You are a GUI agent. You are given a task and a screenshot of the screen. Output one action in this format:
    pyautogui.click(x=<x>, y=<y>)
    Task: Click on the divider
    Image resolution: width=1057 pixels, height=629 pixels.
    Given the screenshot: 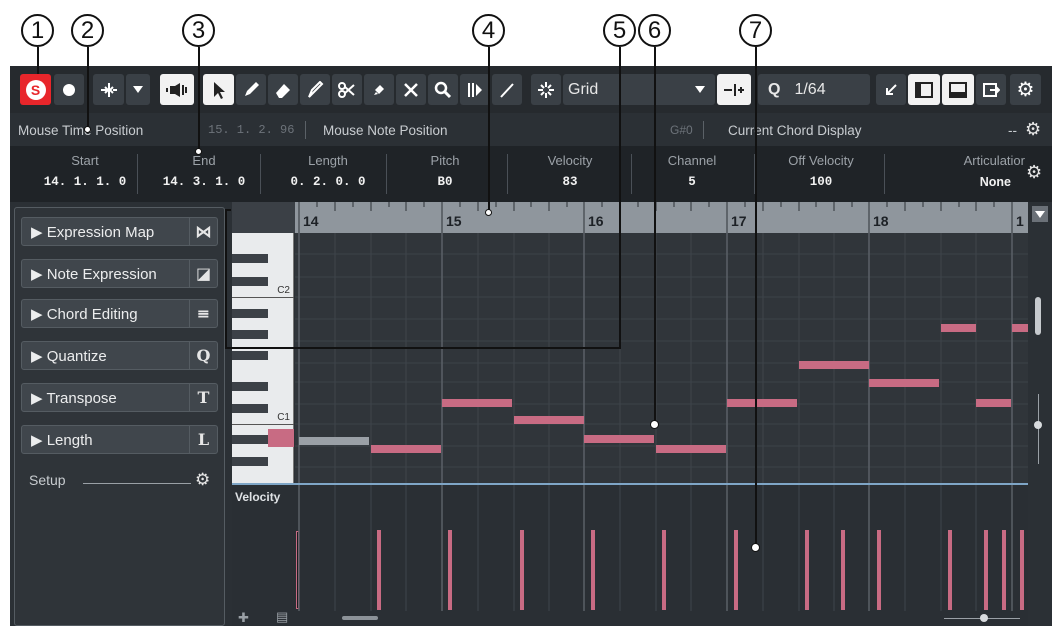 What is the action you would take?
    pyautogui.click(x=703, y=130)
    